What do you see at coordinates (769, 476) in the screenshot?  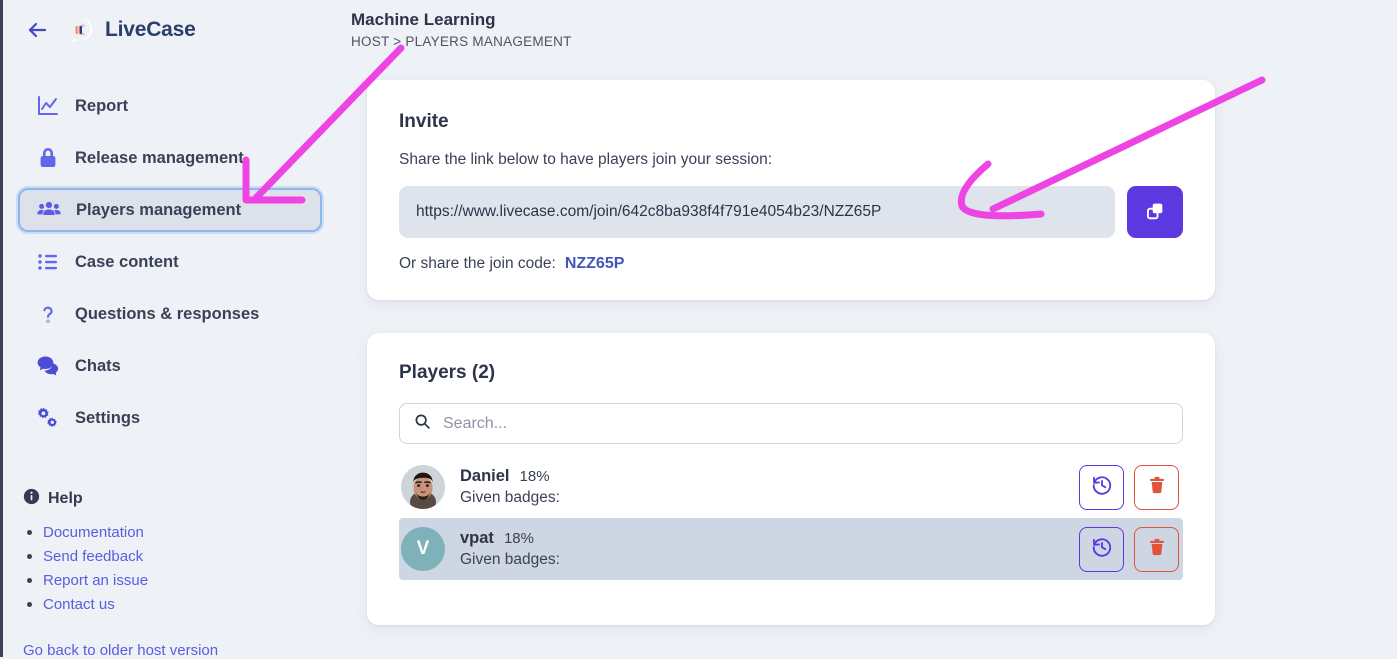 I see `player-name-line: Daniel 18%` at bounding box center [769, 476].